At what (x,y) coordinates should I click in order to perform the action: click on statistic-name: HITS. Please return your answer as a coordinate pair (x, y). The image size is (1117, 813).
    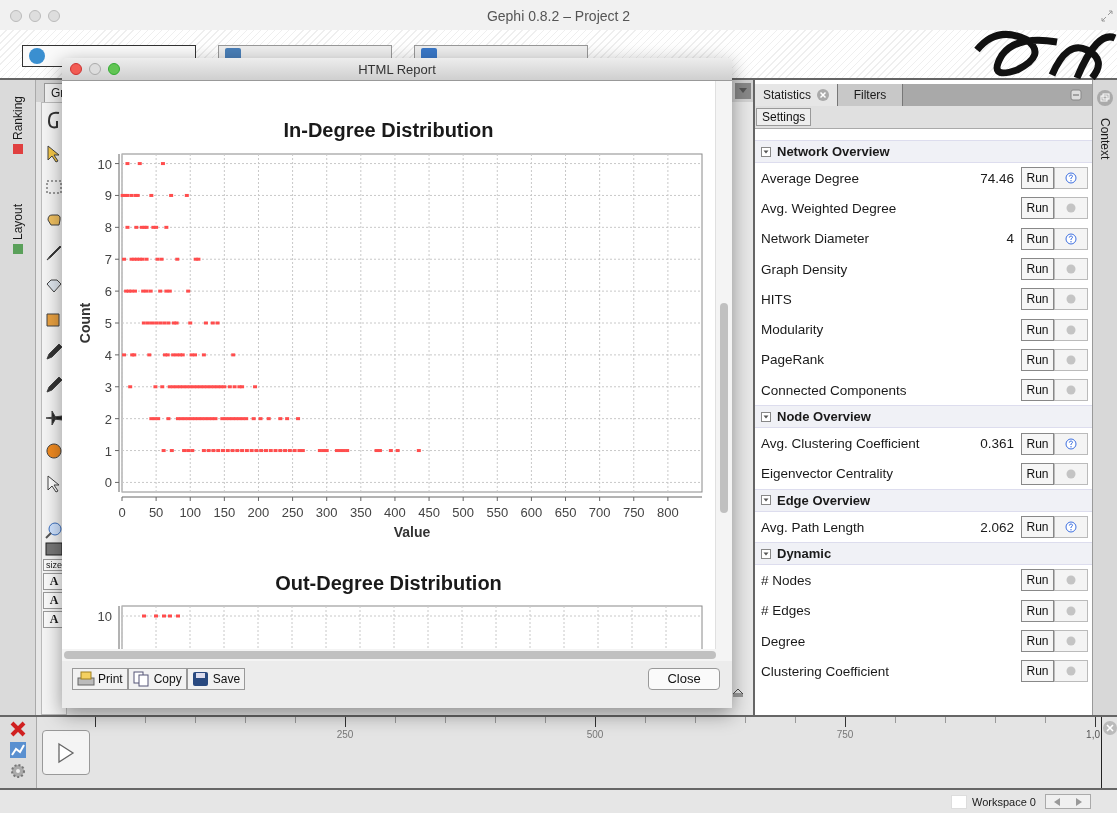
    Looking at the image, I should click on (777, 299).